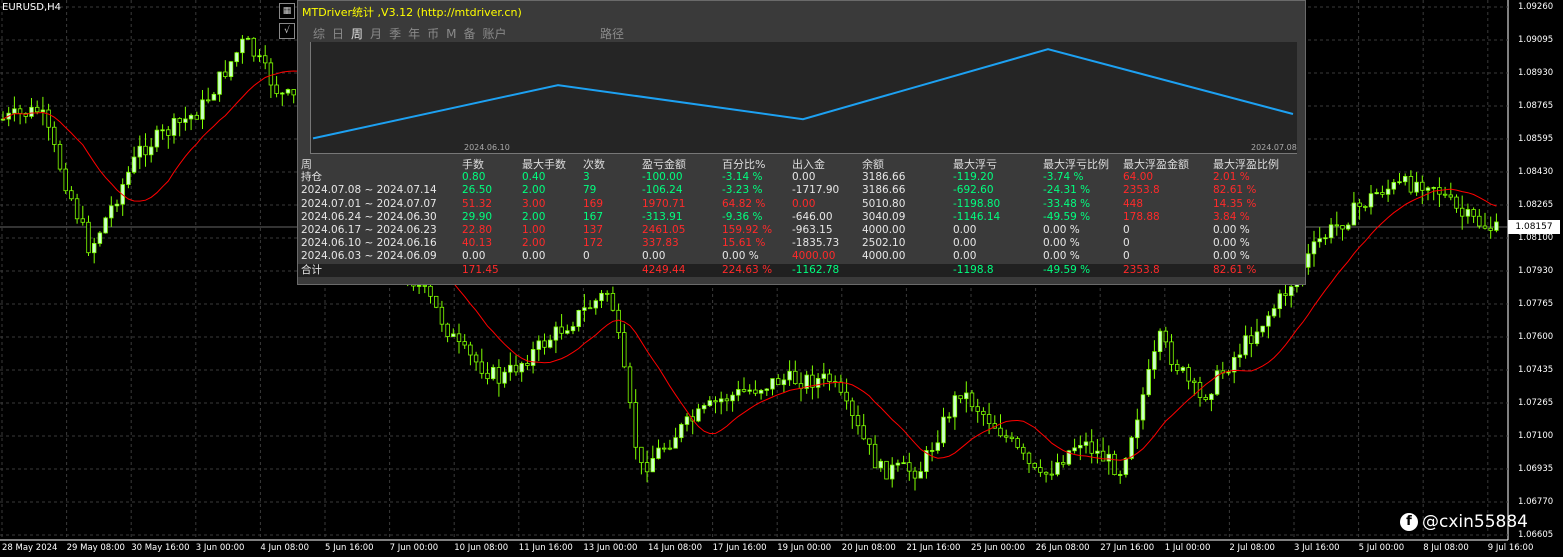 This screenshot has width=1563, height=557. I want to click on time-label: 25 Jun 00:00, so click(998, 548).